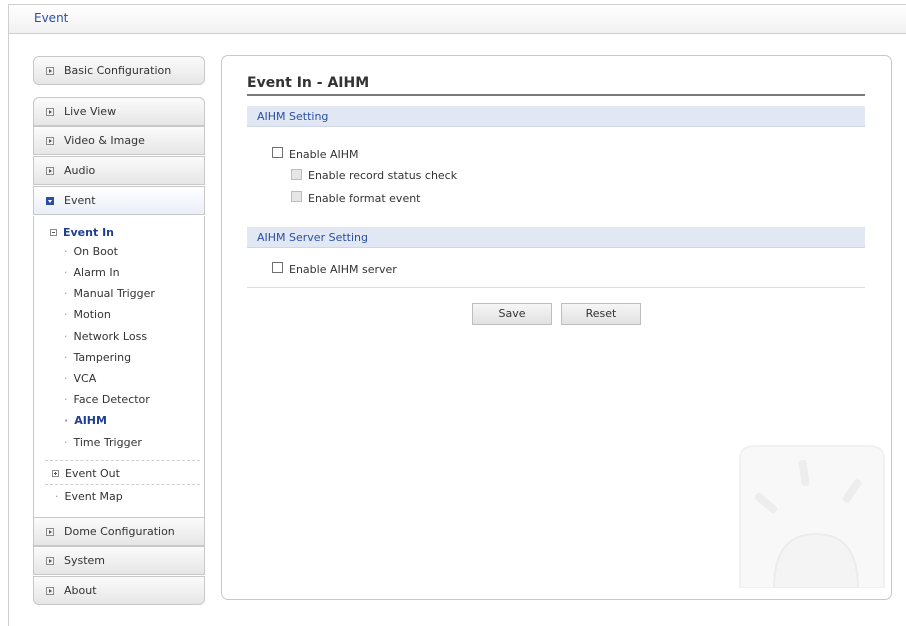  Describe the element at coordinates (312, 237) in the screenshot. I see `section-header-label: AIHM Server Setting` at that location.